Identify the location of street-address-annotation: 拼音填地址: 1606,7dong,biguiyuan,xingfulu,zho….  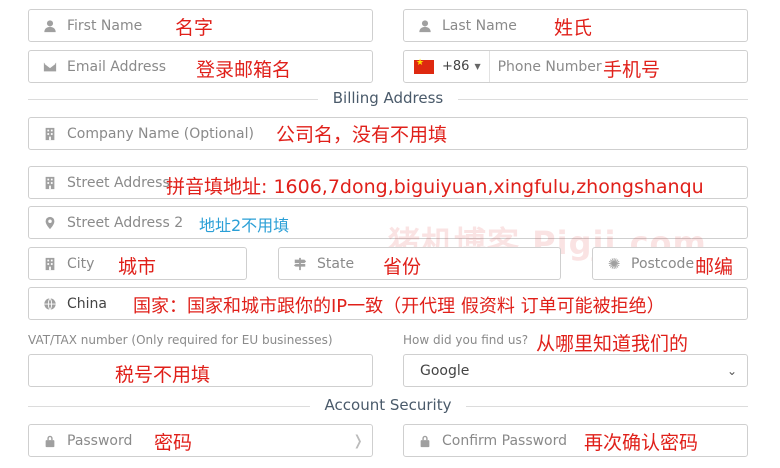
(435, 187).